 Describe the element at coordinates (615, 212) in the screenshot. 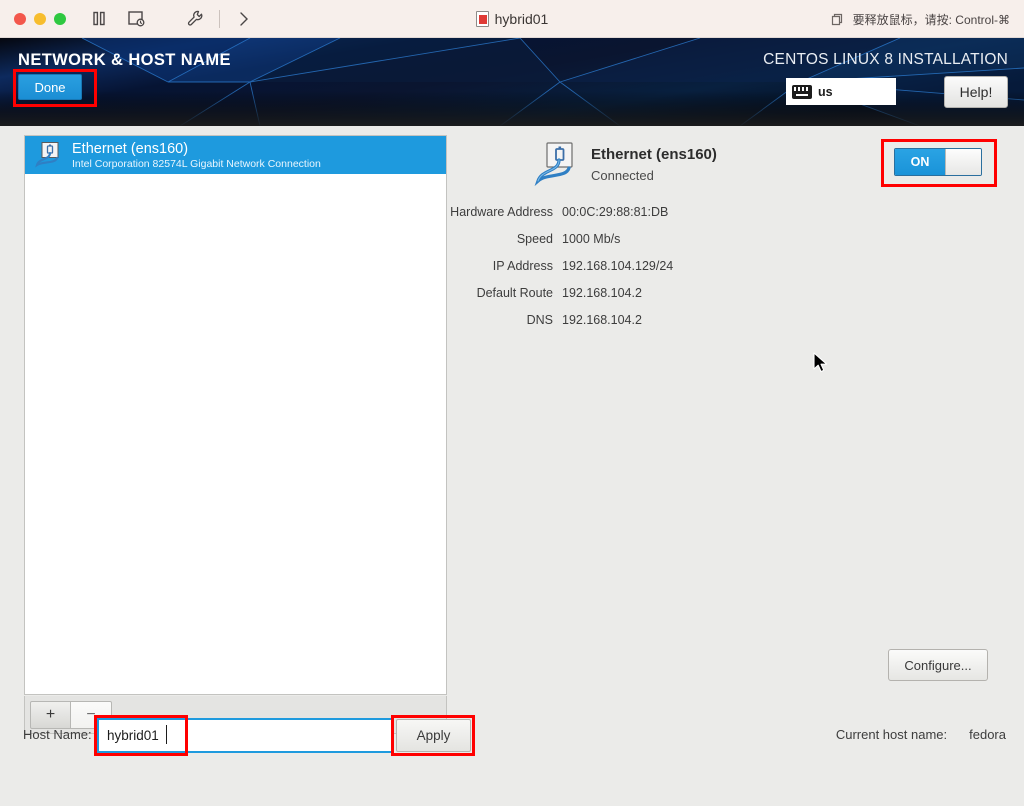

I see `property-value: 00:0C:29:88:81:DB` at that location.